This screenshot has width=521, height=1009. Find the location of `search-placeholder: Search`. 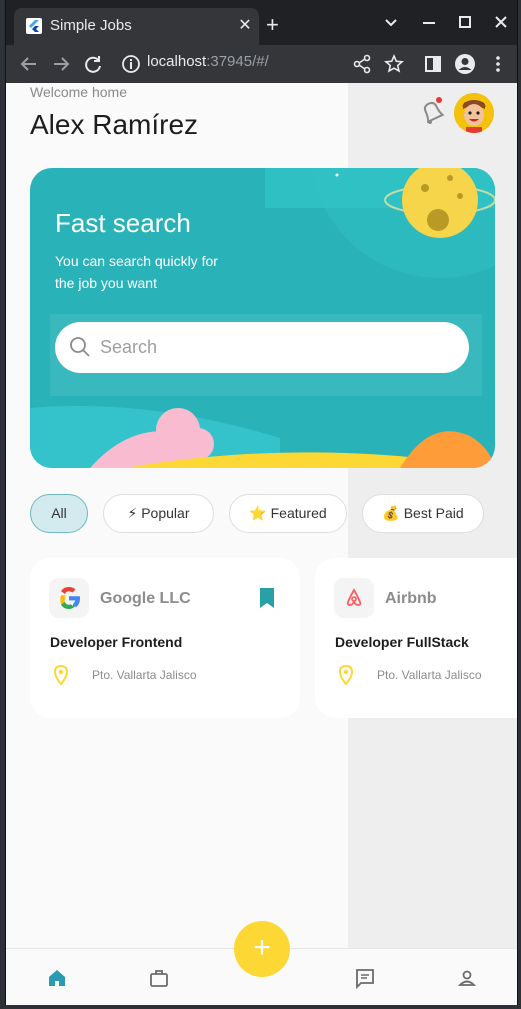

search-placeholder: Search is located at coordinates (129, 347).